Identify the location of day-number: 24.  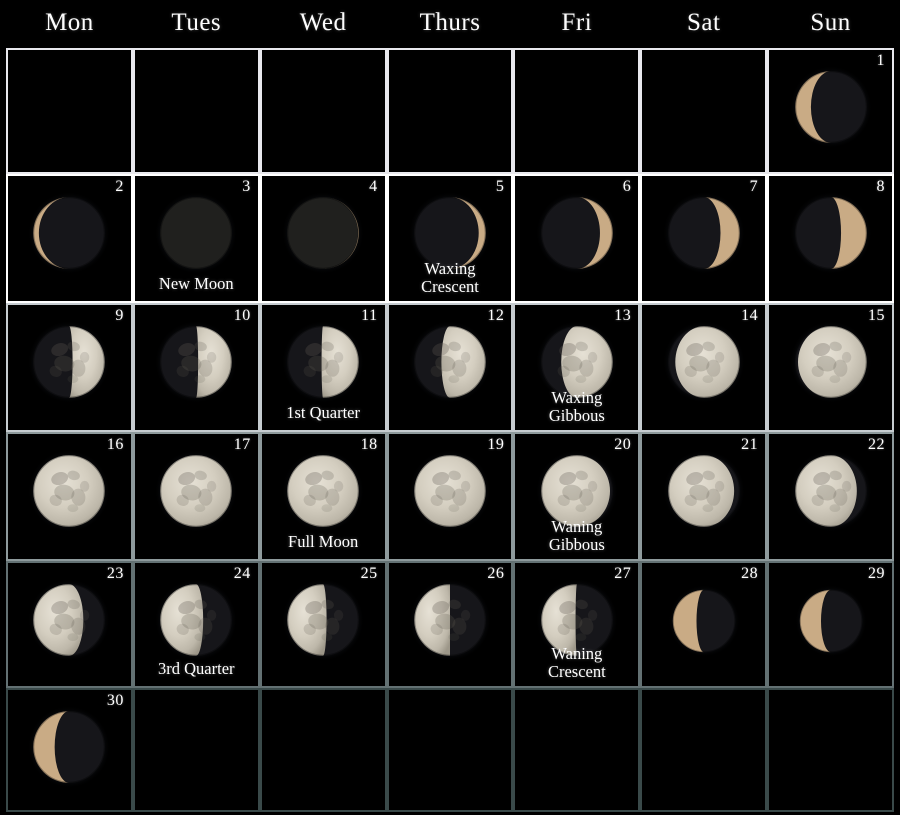
(242, 573).